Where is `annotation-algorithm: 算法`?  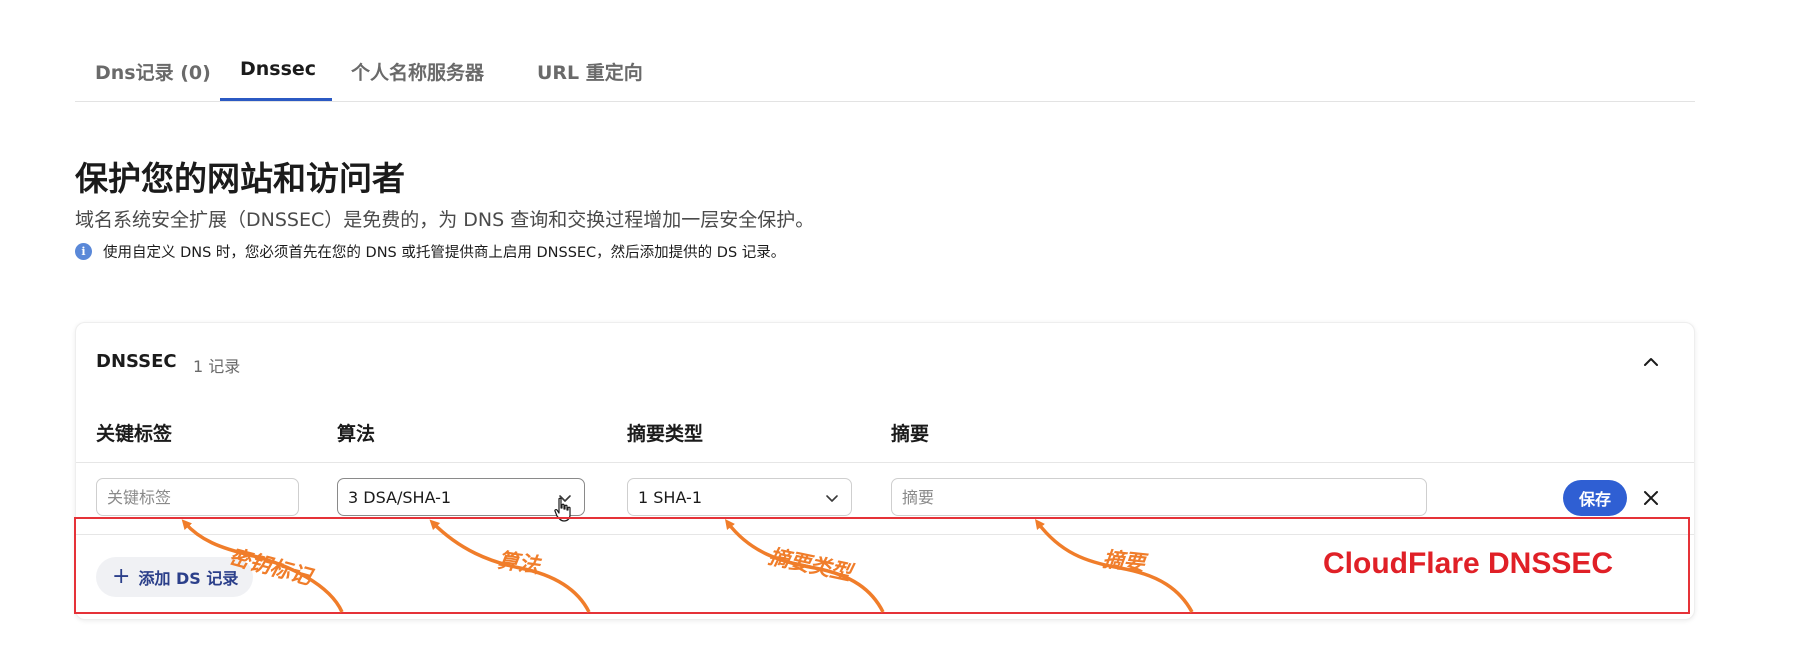
annotation-algorithm: 算法 is located at coordinates (519, 563).